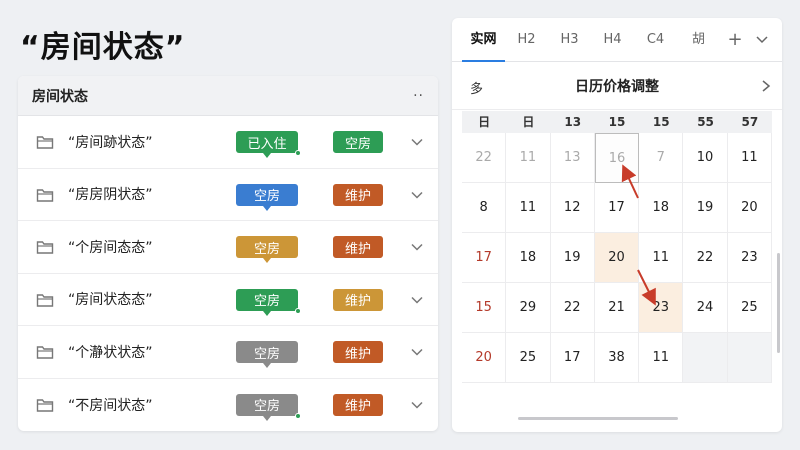 Image resolution: width=800 pixels, height=450 pixels. Describe the element at coordinates (705, 158) in the screenshot. I see `calendar-day-cell: 10` at that location.